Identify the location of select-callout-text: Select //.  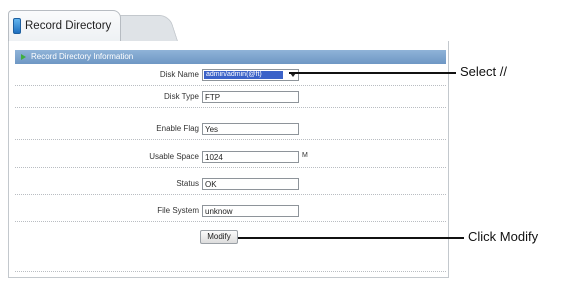
(483, 71).